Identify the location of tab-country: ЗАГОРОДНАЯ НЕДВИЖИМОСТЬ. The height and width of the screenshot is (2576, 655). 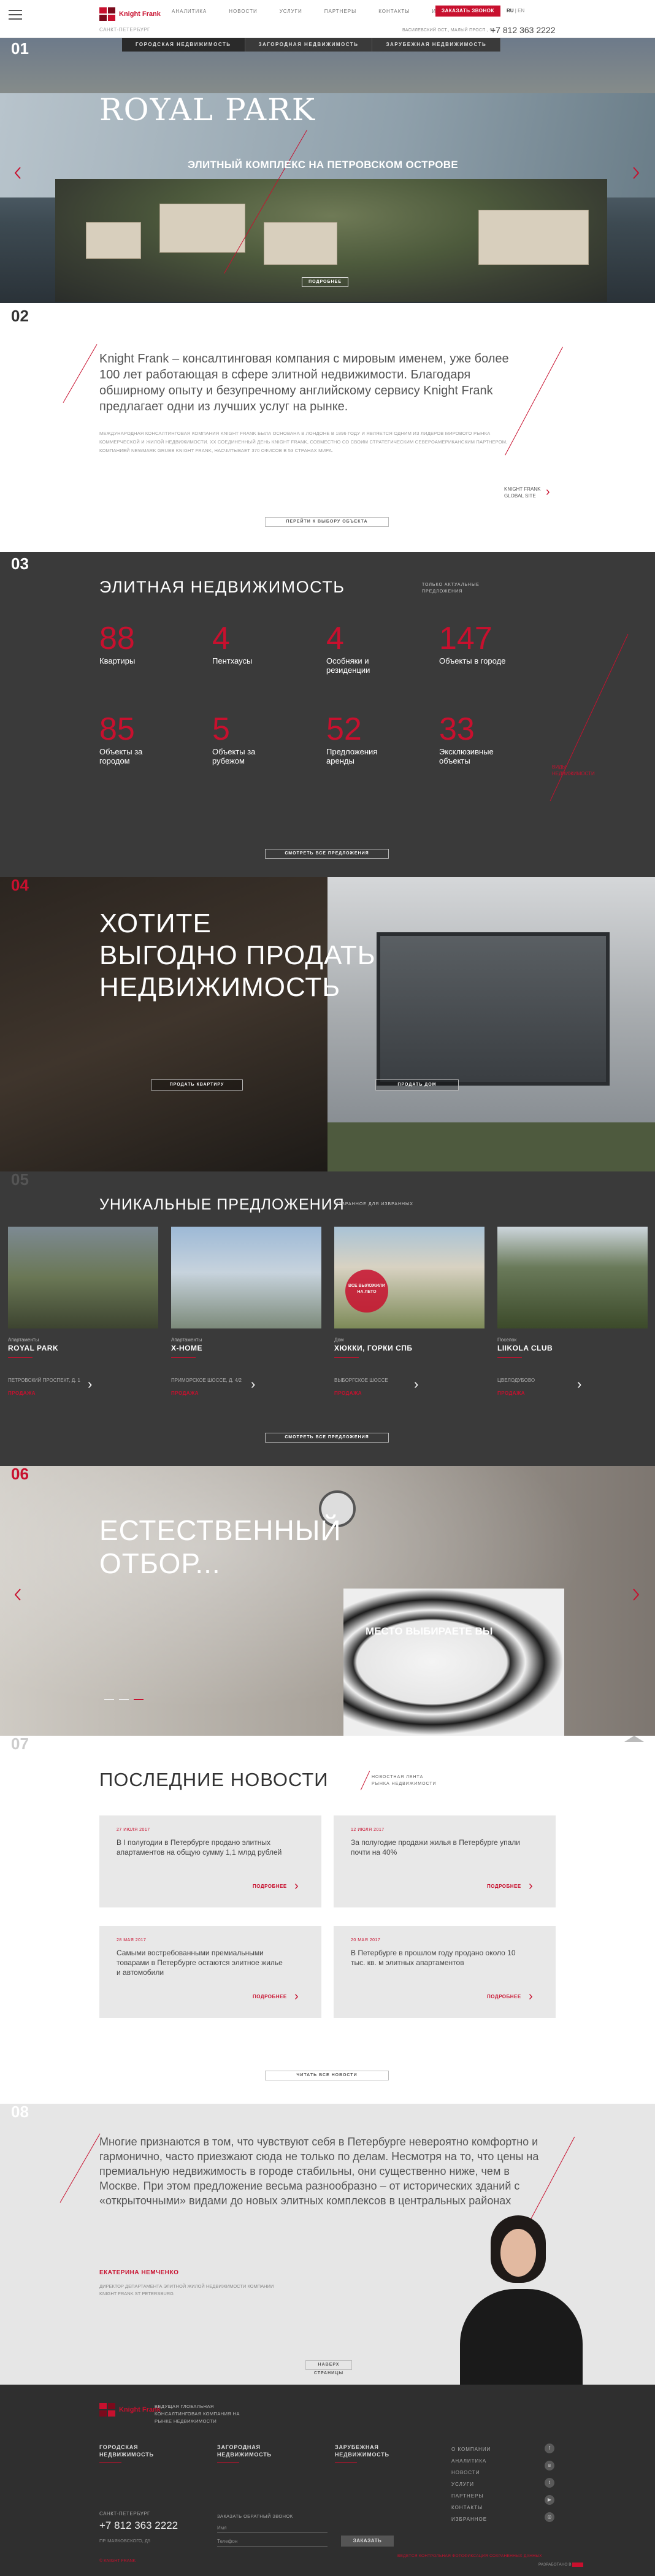
(309, 45).